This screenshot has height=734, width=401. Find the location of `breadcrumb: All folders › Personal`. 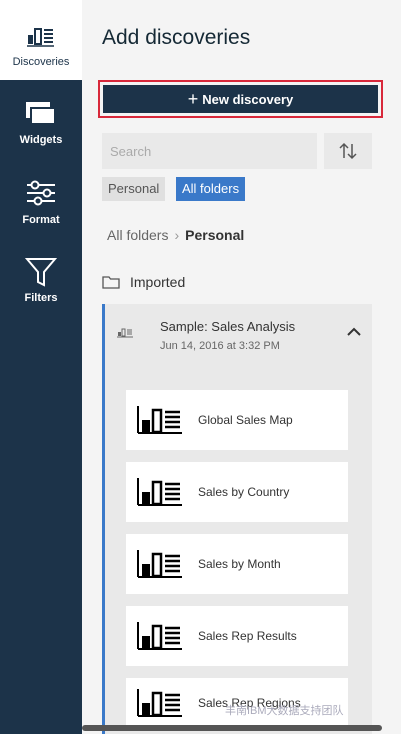

breadcrumb: All folders › Personal is located at coordinates (175, 235).